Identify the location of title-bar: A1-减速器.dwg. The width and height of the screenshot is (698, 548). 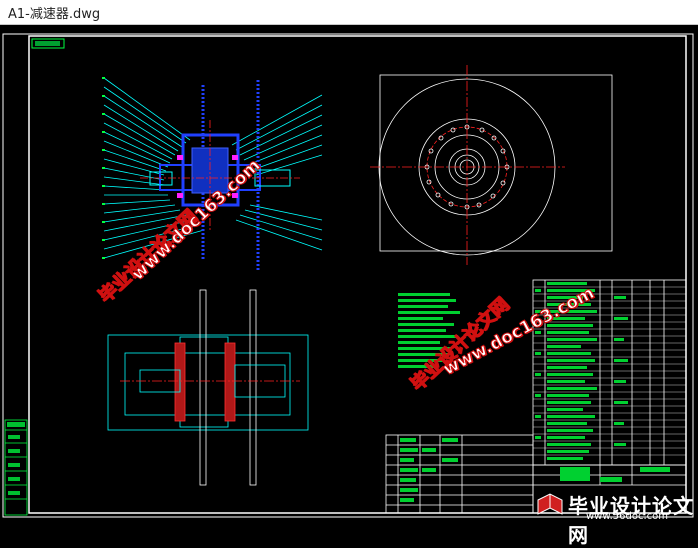
(349, 12).